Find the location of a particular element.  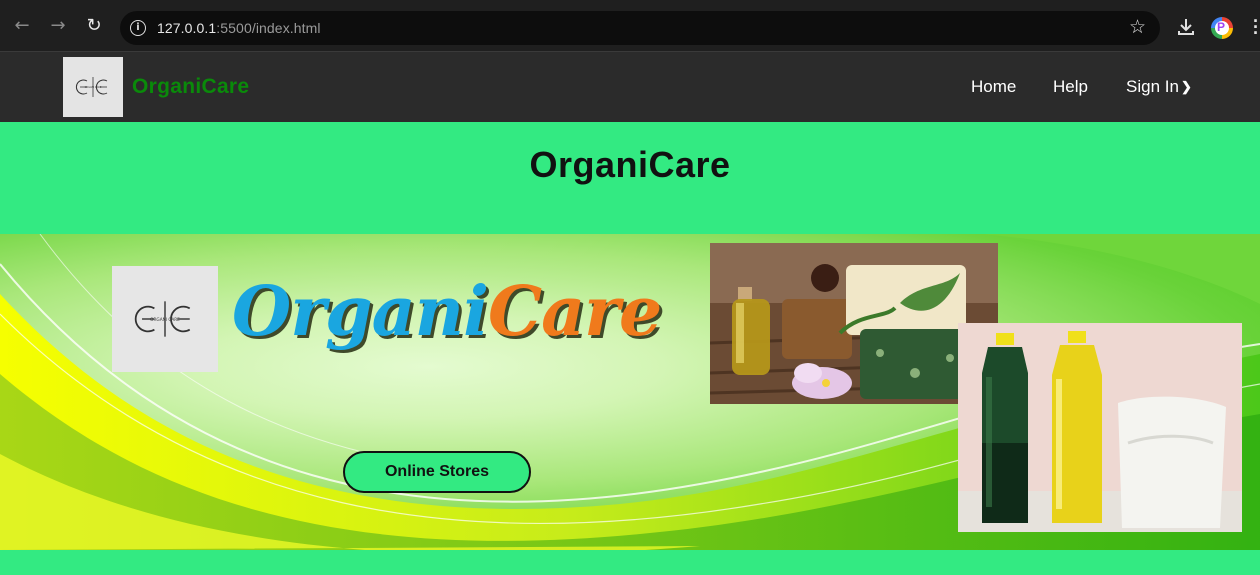

menu-icon: · · · is located at coordinates (1256, 27).